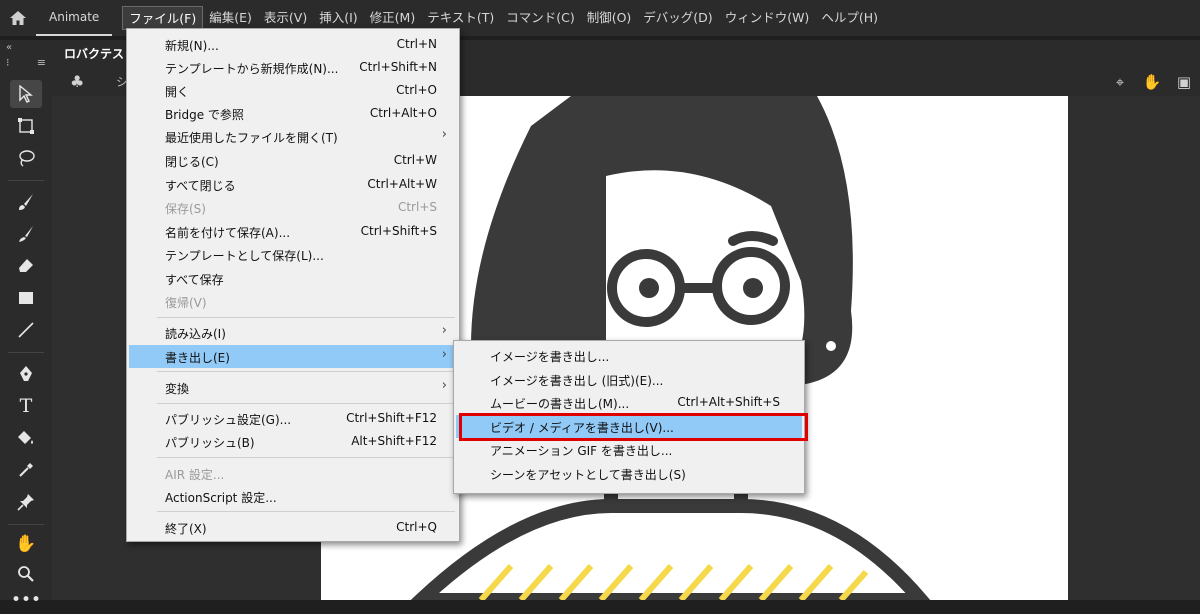  Describe the element at coordinates (293, 527) in the screenshot. I see `menu-exit: 終了(X) Ctrl+Q` at that location.